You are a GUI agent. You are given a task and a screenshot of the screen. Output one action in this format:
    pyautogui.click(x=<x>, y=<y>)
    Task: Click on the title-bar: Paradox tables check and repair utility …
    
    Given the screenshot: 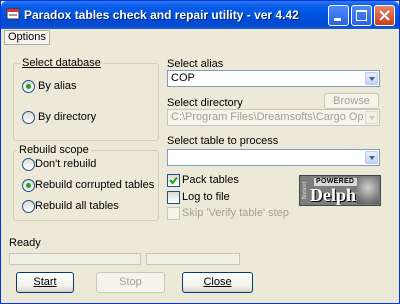 What is the action you would take?
    pyautogui.click(x=200, y=15)
    